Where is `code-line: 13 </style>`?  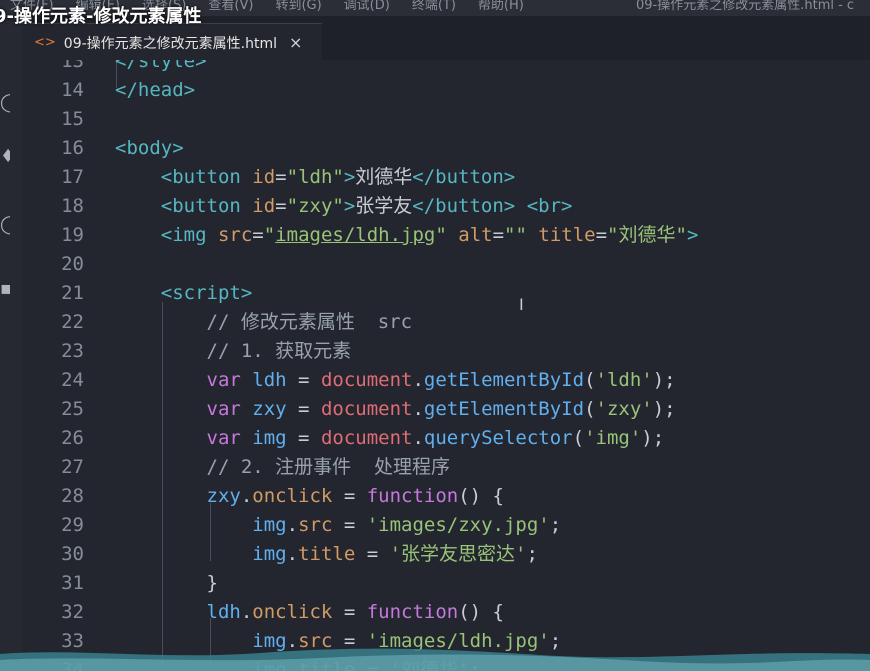
code-line: 13 </style> is located at coordinates (446, 68).